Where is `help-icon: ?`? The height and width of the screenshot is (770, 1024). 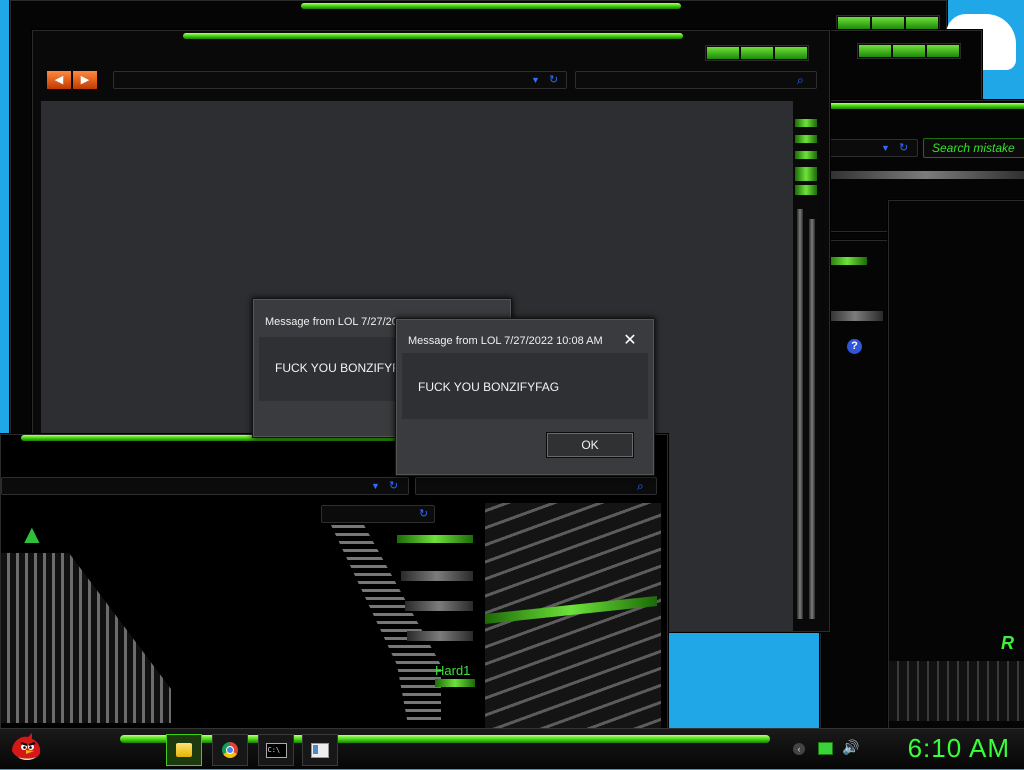 help-icon: ? is located at coordinates (854, 346).